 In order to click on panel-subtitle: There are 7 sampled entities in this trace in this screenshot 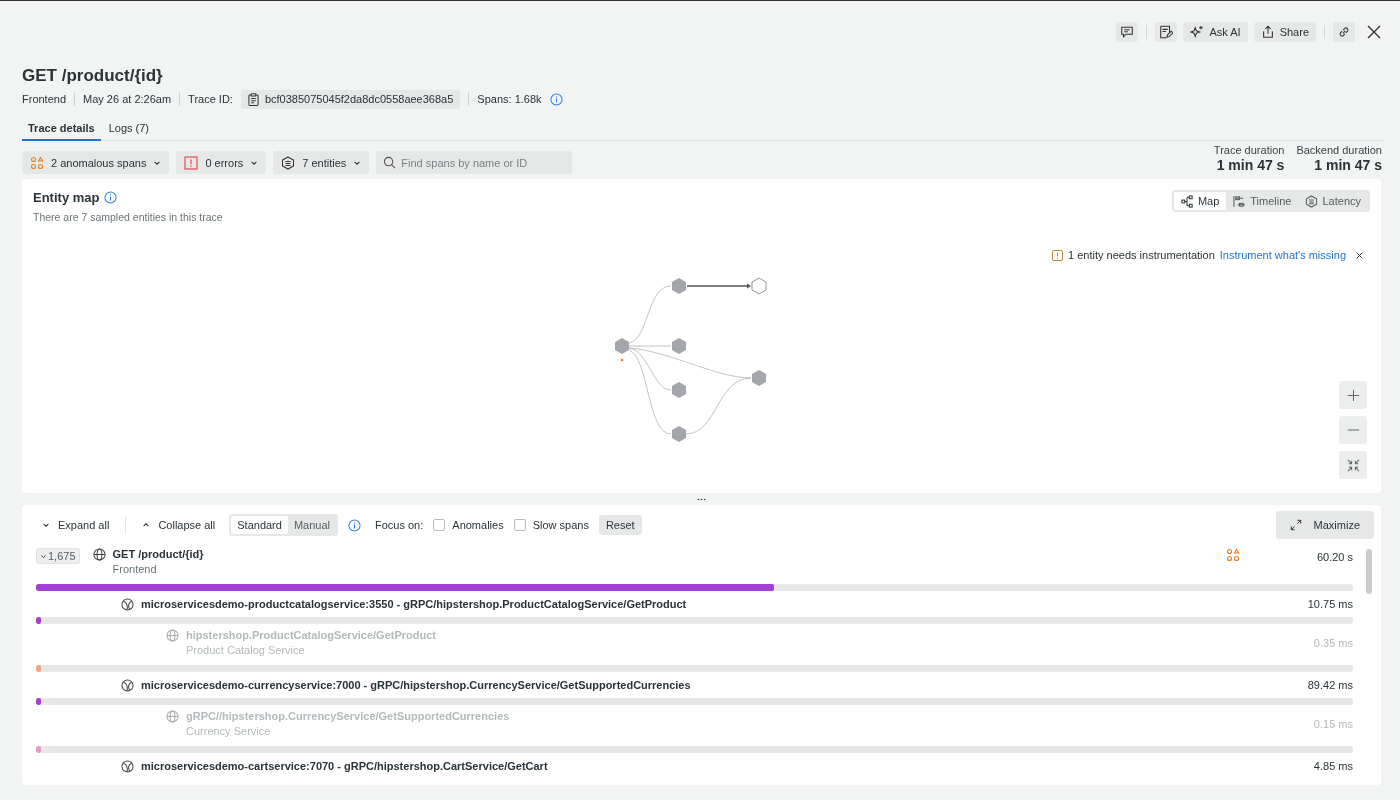, I will do `click(128, 217)`.